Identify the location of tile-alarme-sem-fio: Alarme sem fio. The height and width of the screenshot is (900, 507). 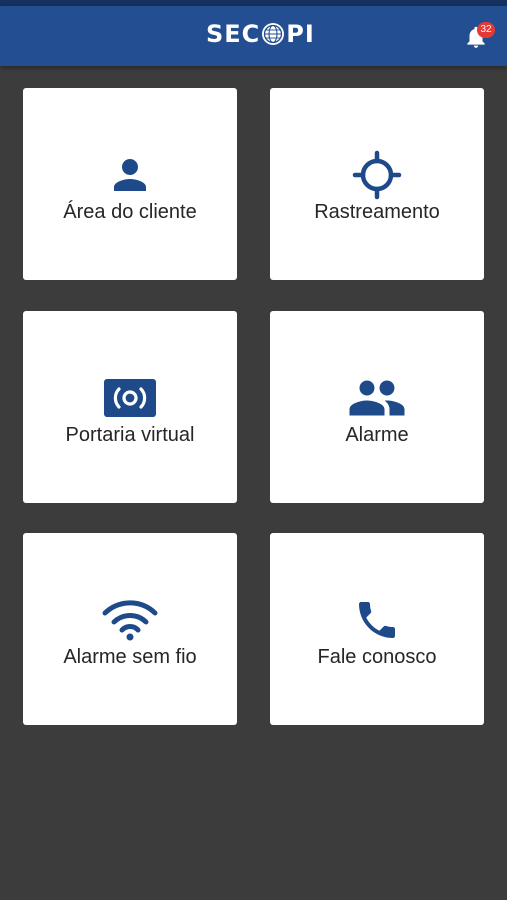
(130, 629).